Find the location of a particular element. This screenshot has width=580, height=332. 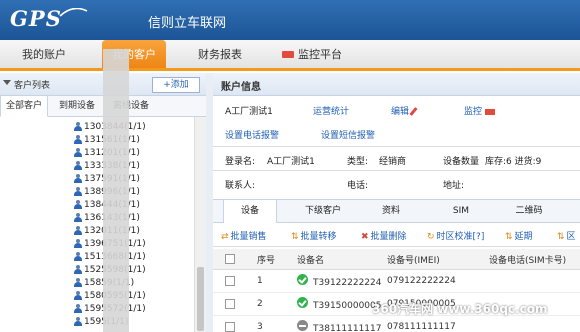

contact-label: 联系人: is located at coordinates (240, 186).